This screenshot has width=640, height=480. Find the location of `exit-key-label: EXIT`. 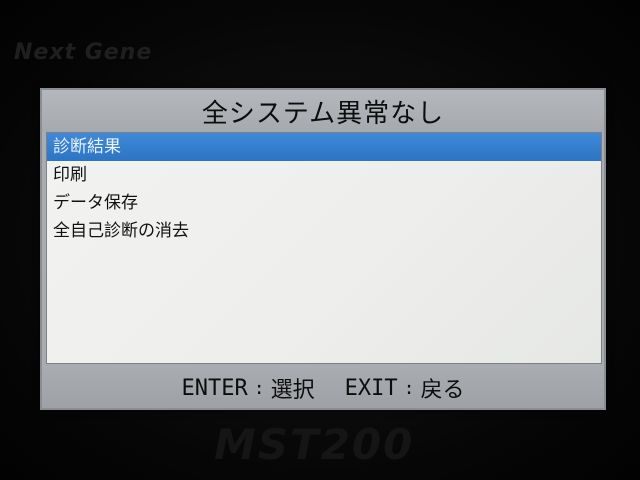

exit-key-label: EXIT is located at coordinates (371, 388).